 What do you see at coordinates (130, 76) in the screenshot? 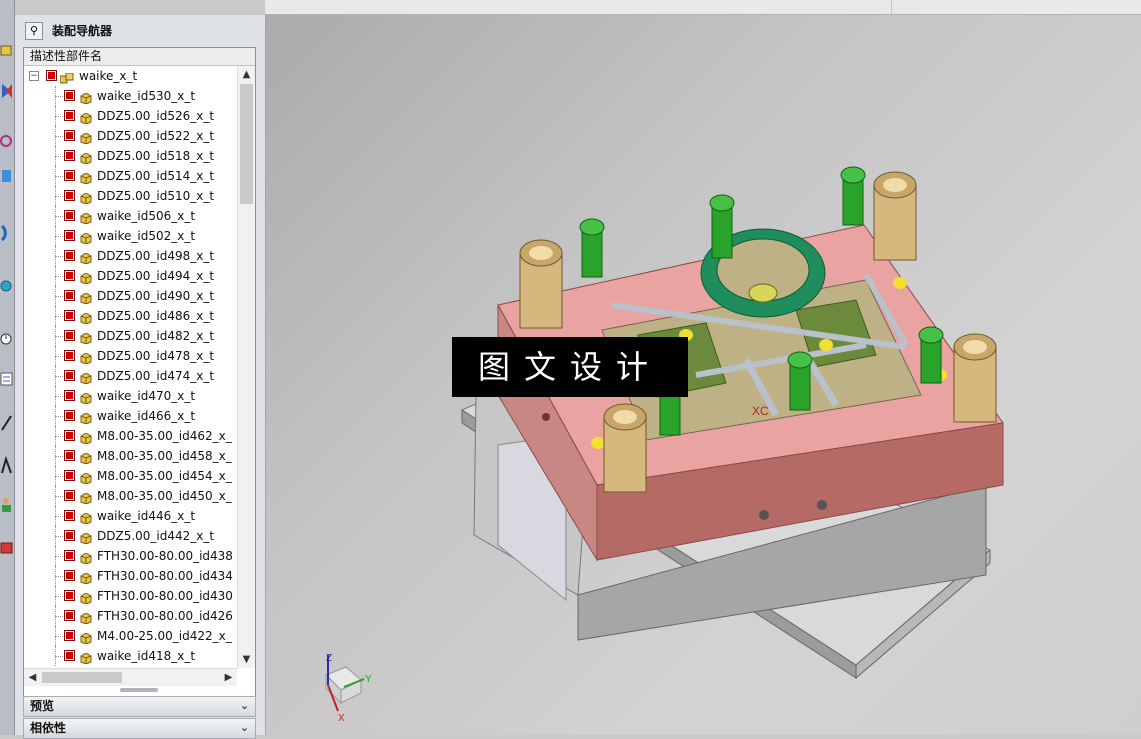
I see `tree-root-node: − waike_x_t` at bounding box center [130, 76].